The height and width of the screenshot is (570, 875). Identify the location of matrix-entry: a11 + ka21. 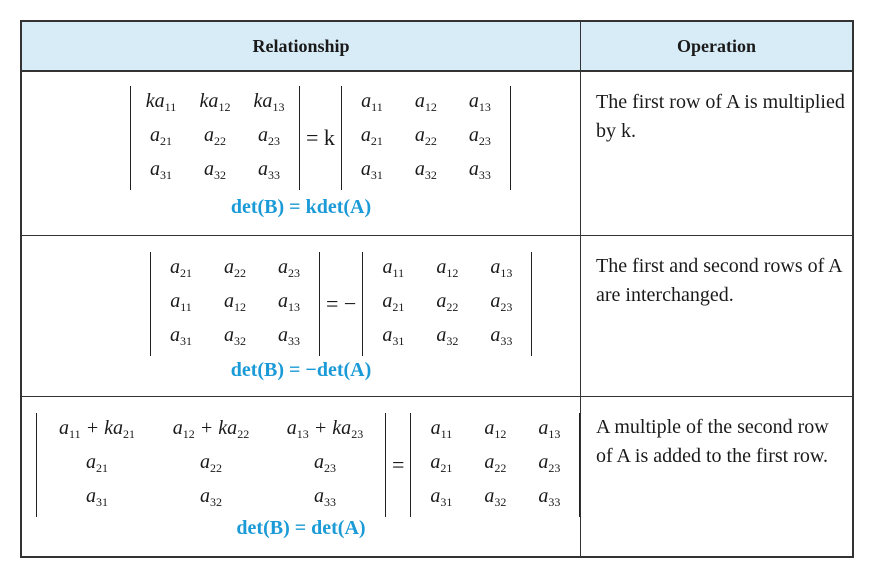
(97, 429).